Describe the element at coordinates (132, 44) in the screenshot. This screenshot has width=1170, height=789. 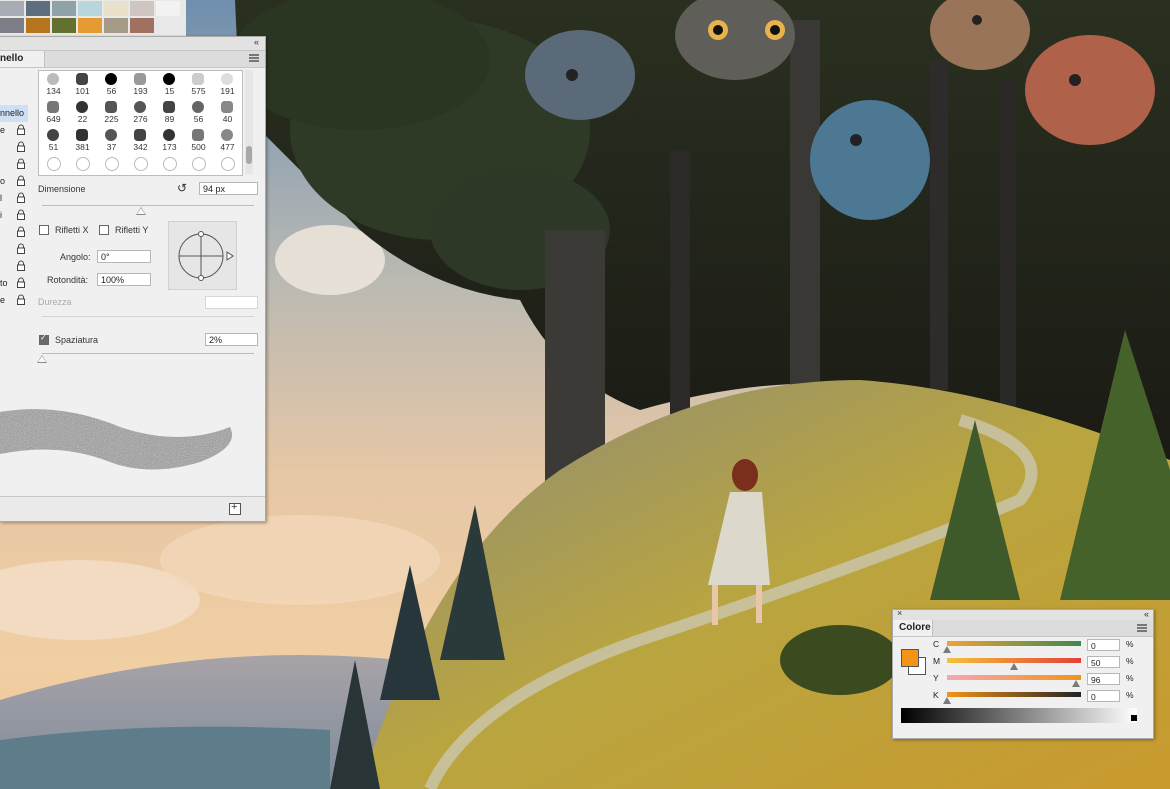
I see `brush-panel-titlebar: «` at that location.